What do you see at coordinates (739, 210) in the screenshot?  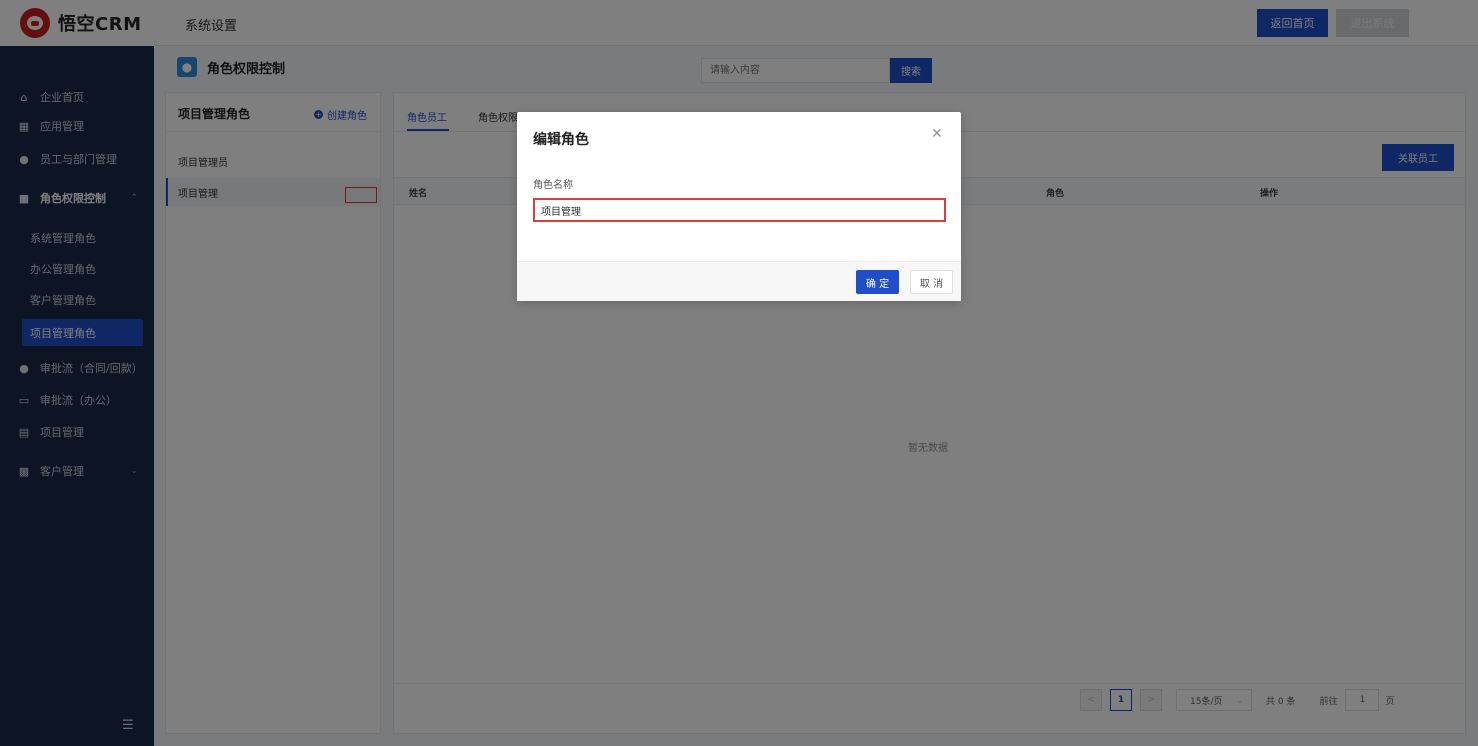 I see `role-name-input` at bounding box center [739, 210].